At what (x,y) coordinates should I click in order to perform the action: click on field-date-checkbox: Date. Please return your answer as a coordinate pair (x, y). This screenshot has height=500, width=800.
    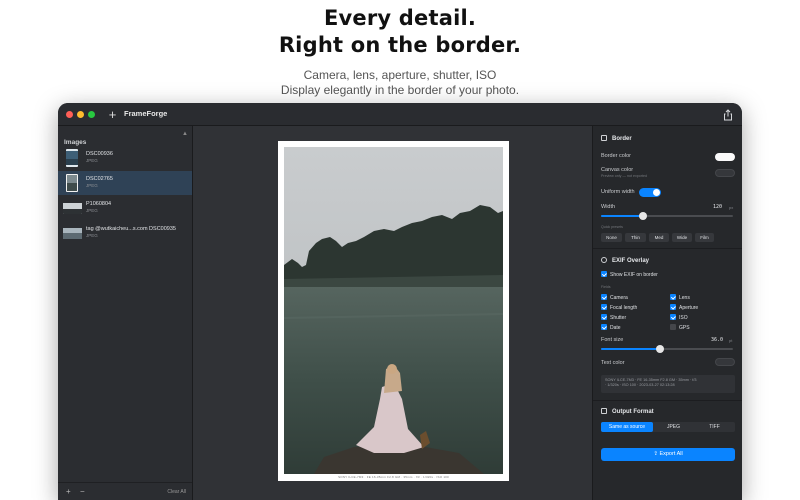
    Looking at the image, I should click on (611, 327).